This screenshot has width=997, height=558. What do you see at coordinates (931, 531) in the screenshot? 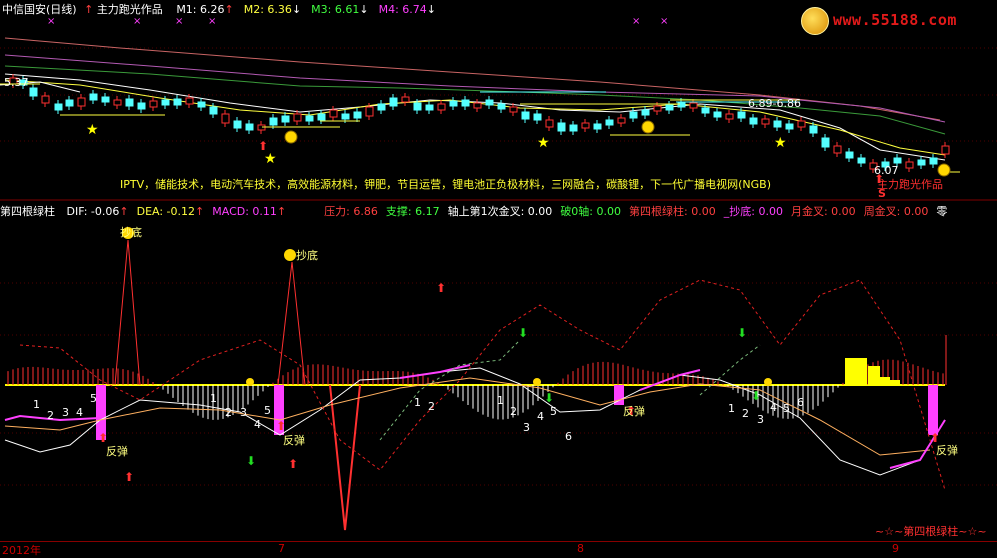
I see `footer-tag: ~☆~第四根绿柱~☆~` at bounding box center [931, 531].